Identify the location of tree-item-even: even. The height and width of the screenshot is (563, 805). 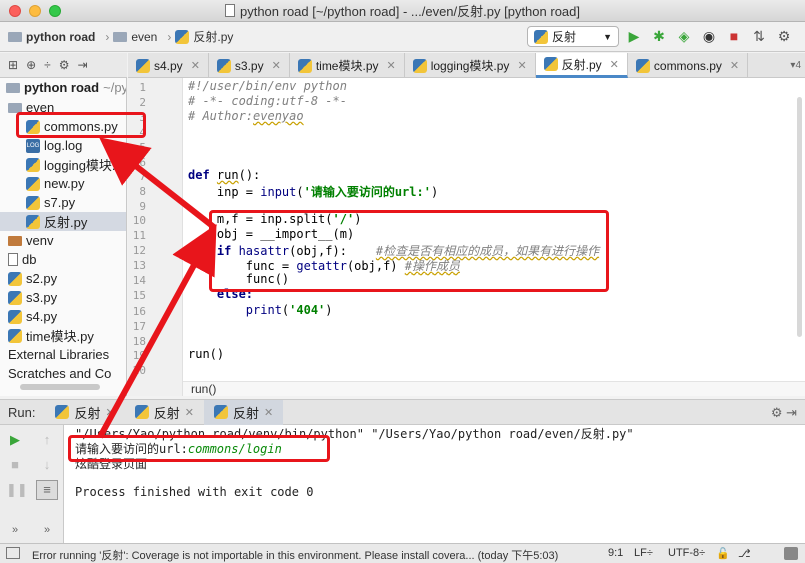
(31, 107).